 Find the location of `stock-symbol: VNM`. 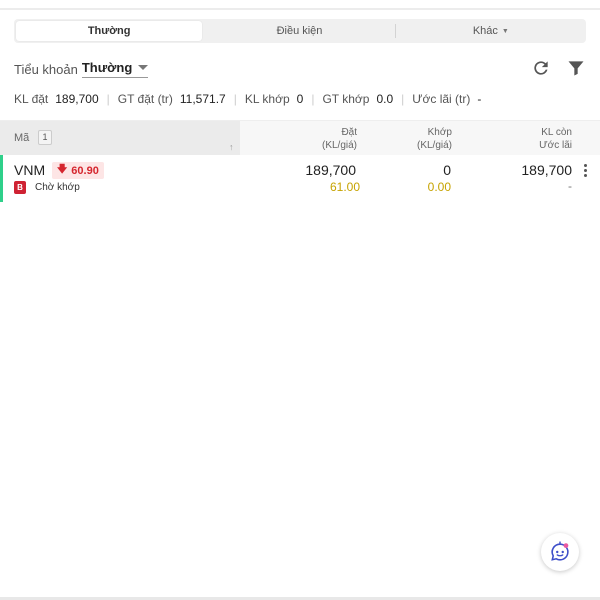

stock-symbol: VNM is located at coordinates (30, 170).